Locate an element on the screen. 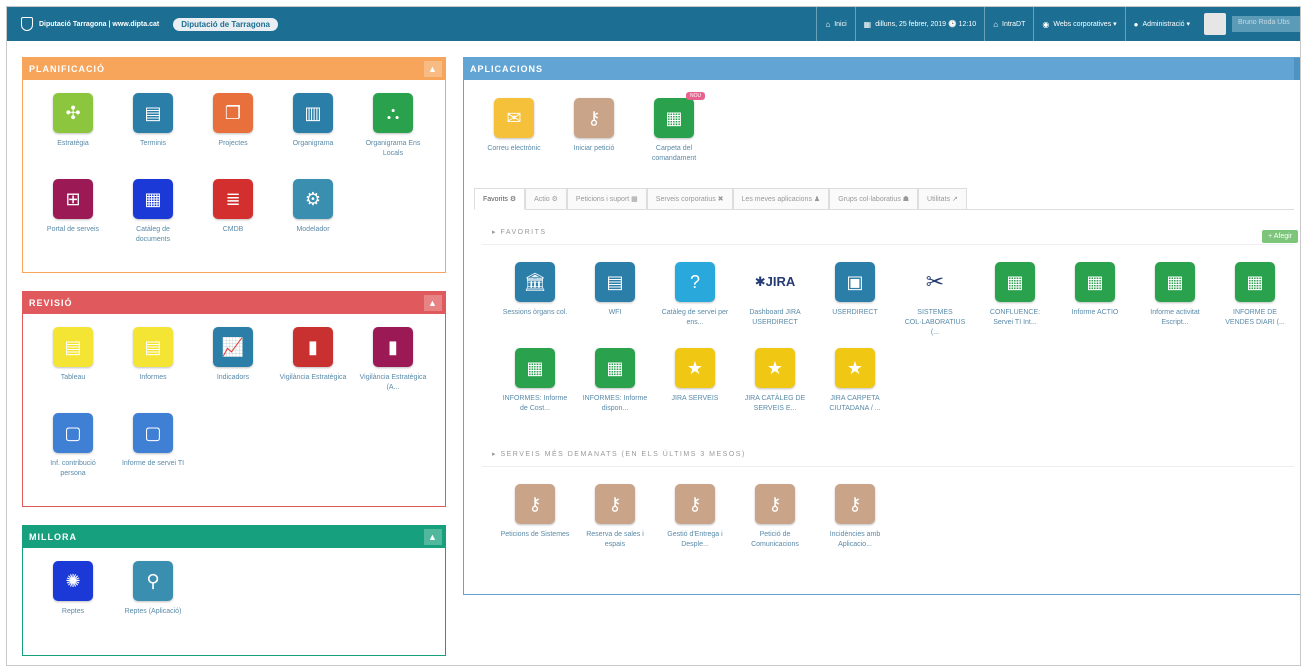 The height and width of the screenshot is (668, 1305). app-label: Informe ACTIO is located at coordinates (1095, 313).